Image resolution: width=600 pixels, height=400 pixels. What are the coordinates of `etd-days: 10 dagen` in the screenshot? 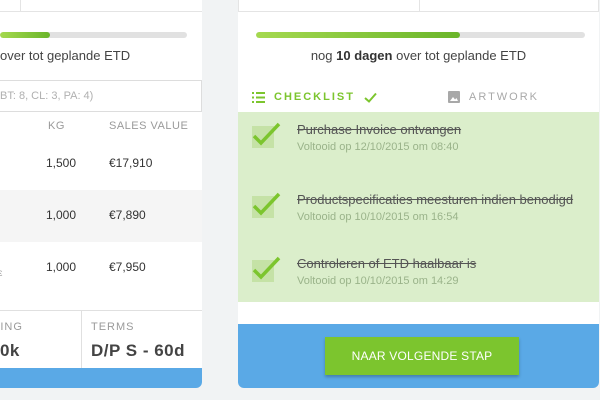 It's located at (364, 55).